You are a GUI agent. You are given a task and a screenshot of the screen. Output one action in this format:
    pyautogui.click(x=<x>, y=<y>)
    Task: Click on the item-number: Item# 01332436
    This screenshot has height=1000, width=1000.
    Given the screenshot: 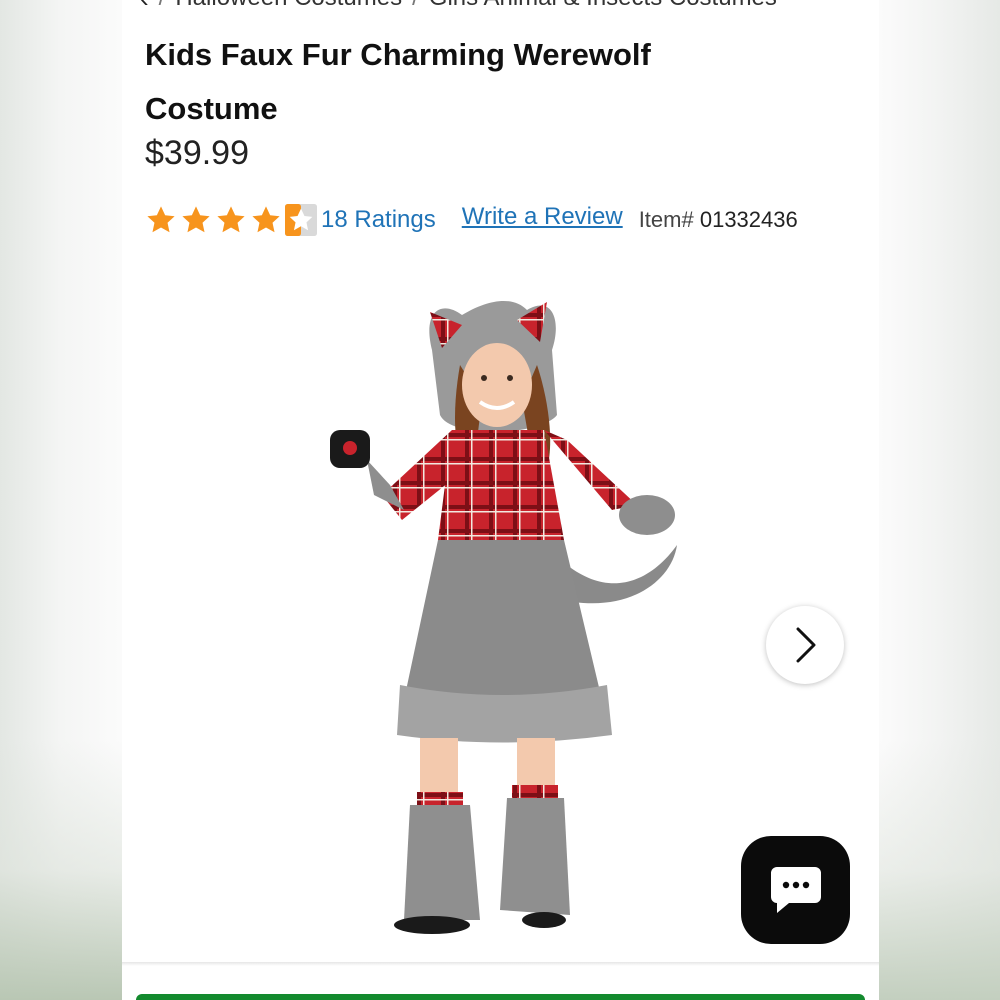 What is the action you would take?
    pyautogui.click(x=718, y=220)
    